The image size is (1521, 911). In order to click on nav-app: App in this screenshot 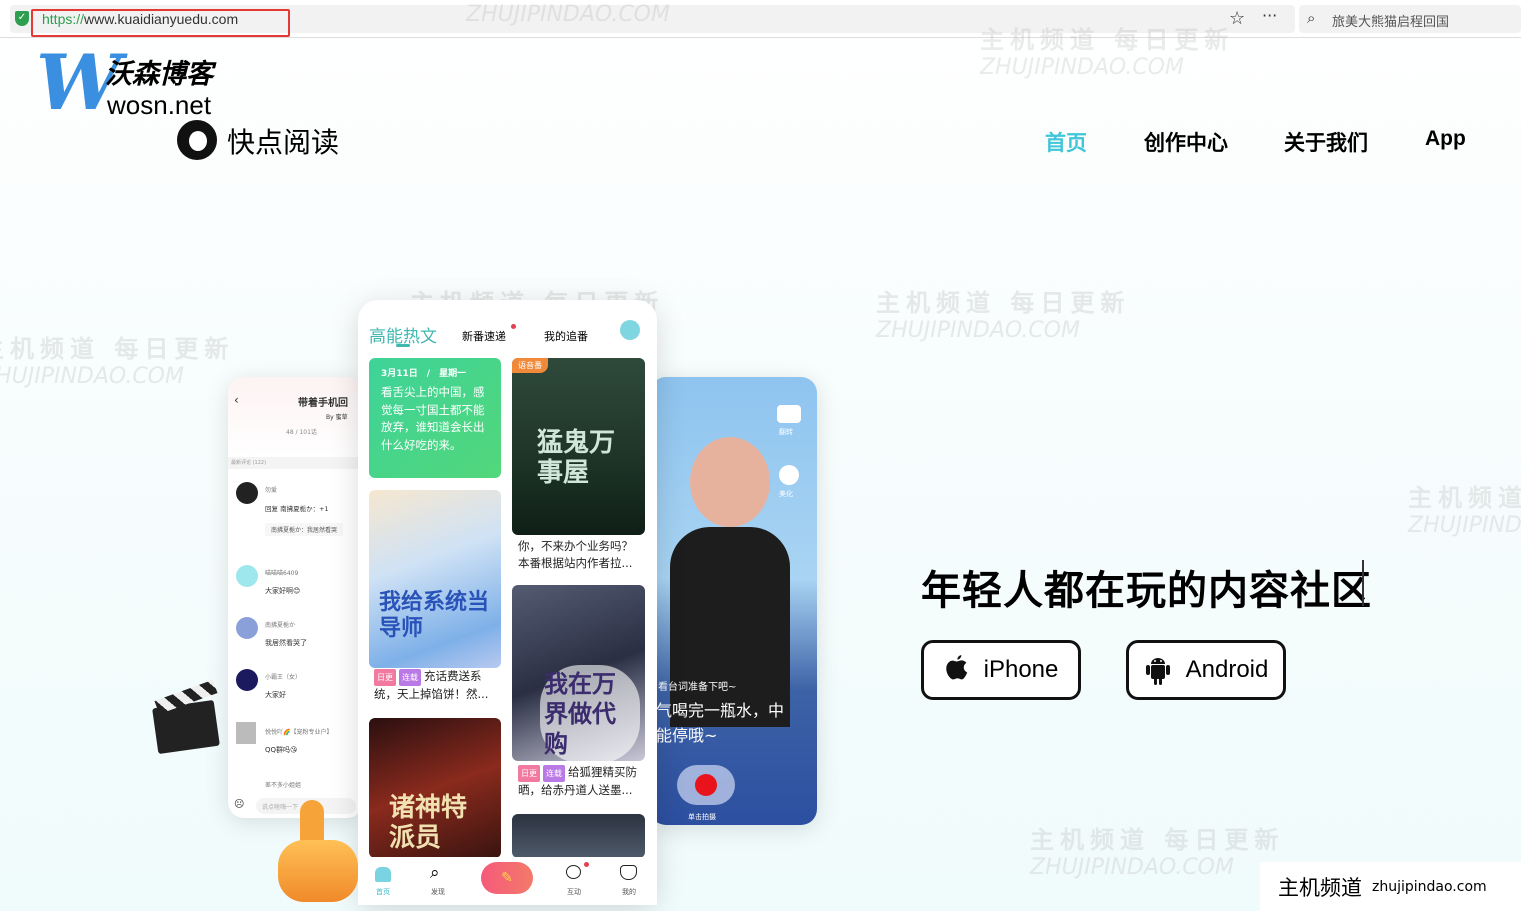, I will do `click(1445, 139)`.